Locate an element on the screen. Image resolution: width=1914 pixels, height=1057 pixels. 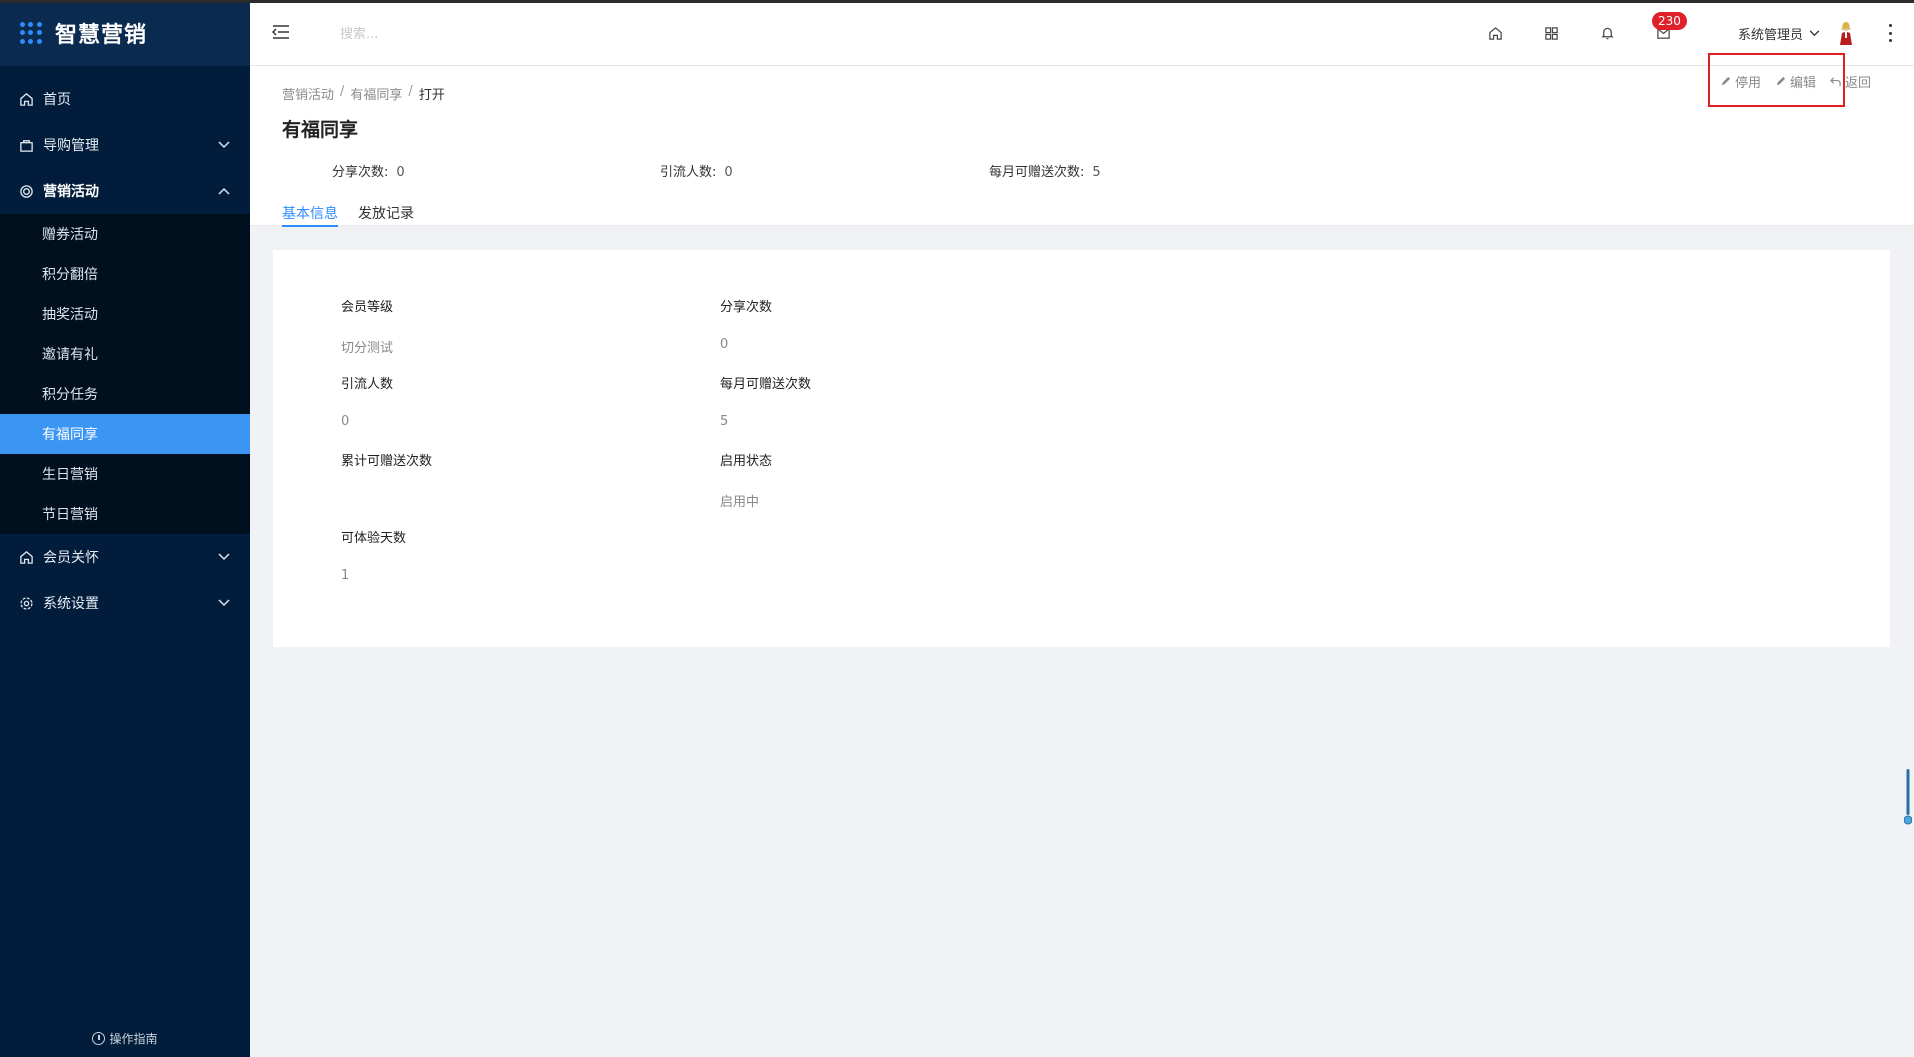
apps-grid-icon is located at coordinates (31, 33).